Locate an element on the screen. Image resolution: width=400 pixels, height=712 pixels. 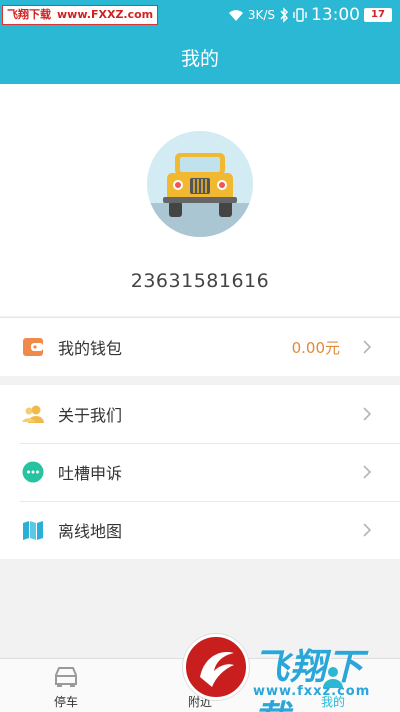
status-bar: 飞翔下载 www.FXXZ.com 3K/S 13:00 17 is located at coordinates (200, 15).